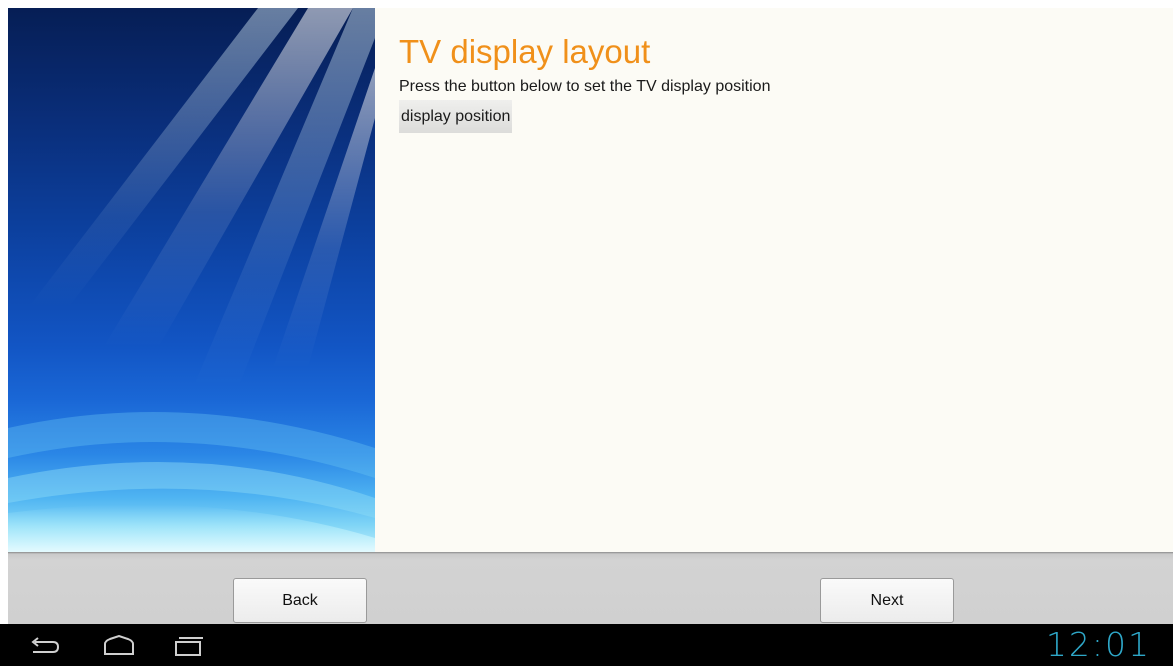 This screenshot has width=1173, height=666. Describe the element at coordinates (300, 600) in the screenshot. I see `back-button: Back` at that location.